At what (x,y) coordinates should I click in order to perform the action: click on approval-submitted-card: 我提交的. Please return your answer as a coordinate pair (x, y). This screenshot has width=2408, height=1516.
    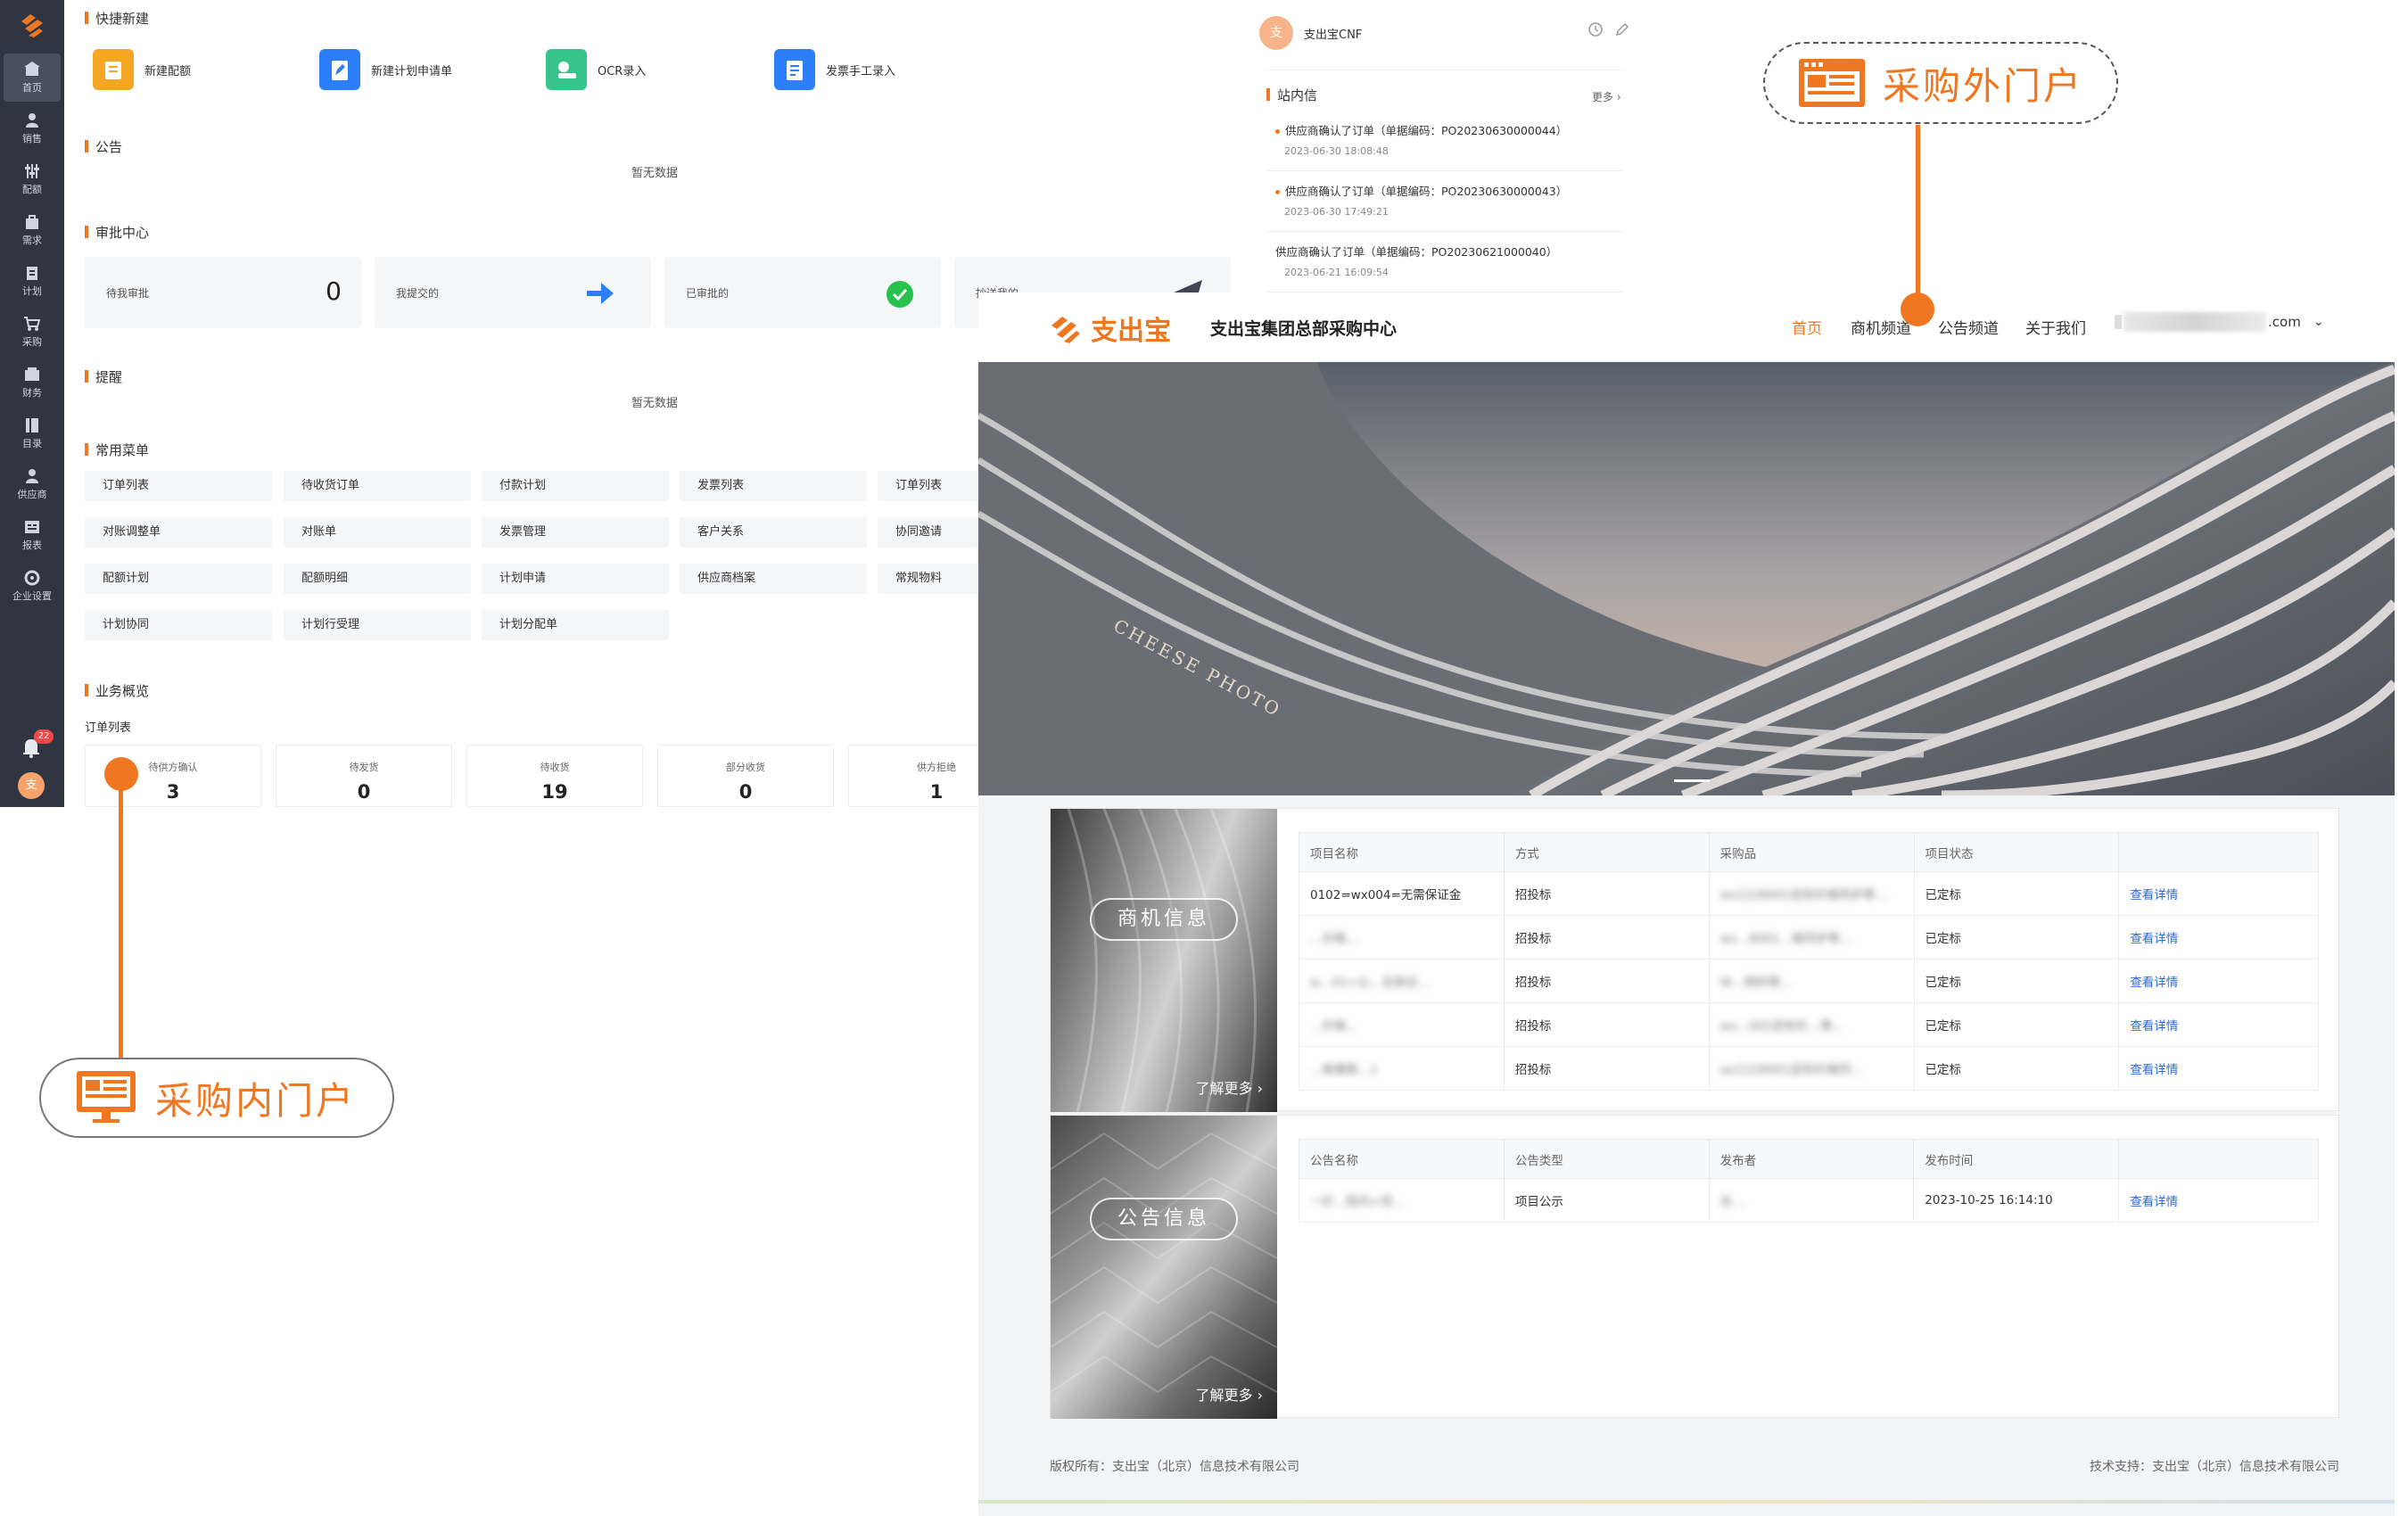
    Looking at the image, I should click on (513, 292).